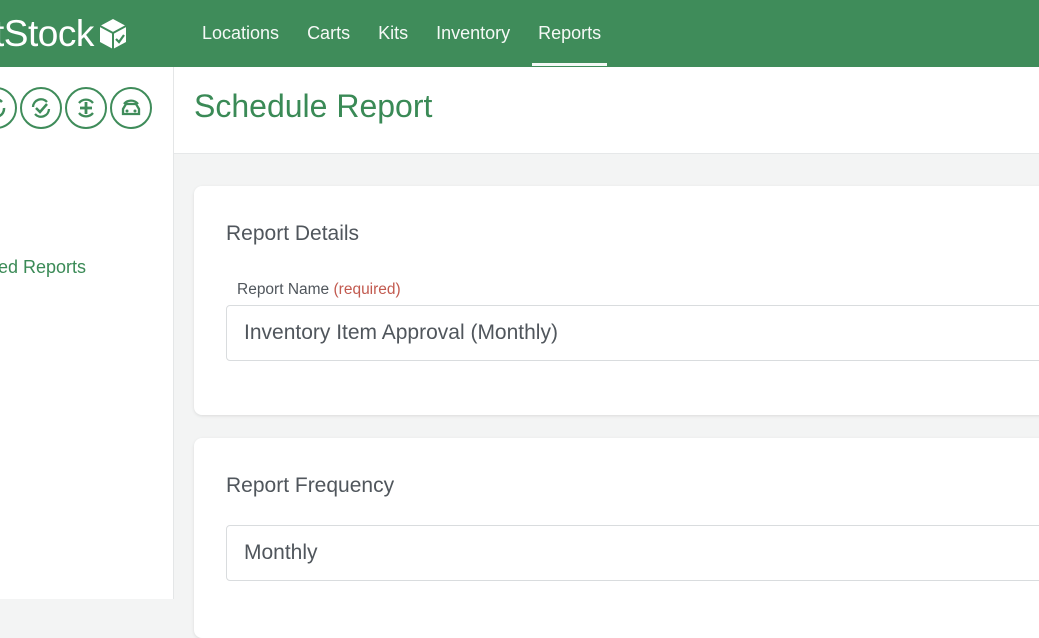 The width and height of the screenshot is (1039, 638). What do you see at coordinates (313, 106) in the screenshot?
I see `page-title: Schedule Report` at bounding box center [313, 106].